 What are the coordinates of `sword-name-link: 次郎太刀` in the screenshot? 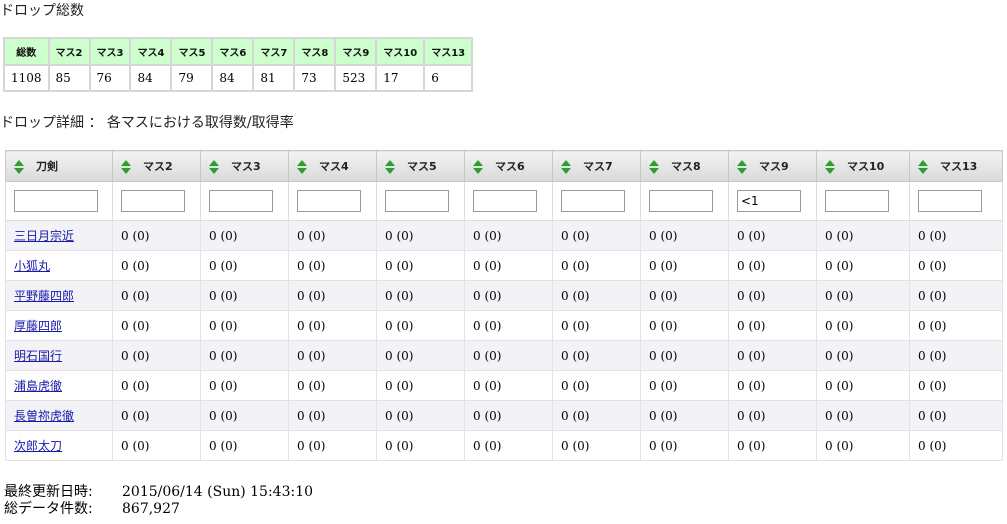 It's located at (38, 446).